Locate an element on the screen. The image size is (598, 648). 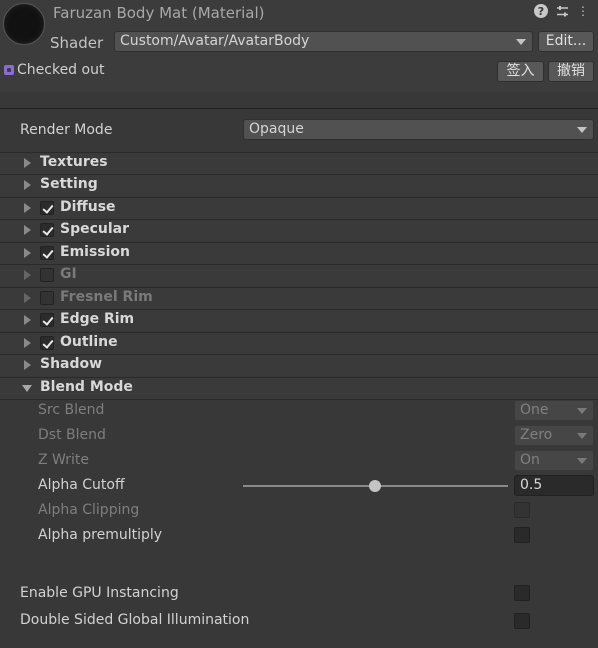
alpha-premultiply-label: Alpha premultiply is located at coordinates (100, 535).